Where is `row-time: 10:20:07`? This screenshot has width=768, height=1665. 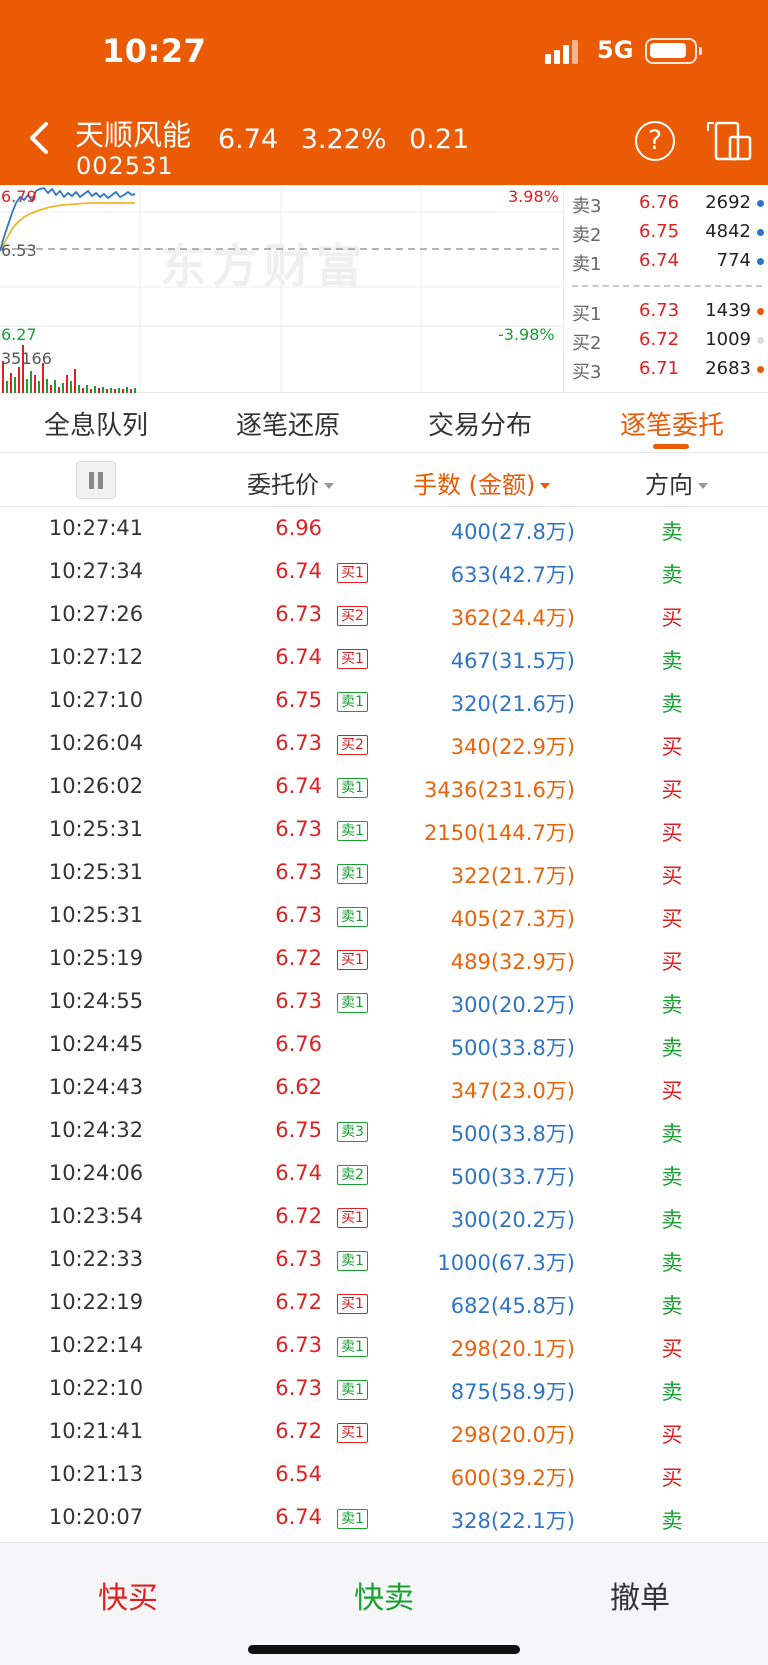 row-time: 10:20:07 is located at coordinates (96, 1517).